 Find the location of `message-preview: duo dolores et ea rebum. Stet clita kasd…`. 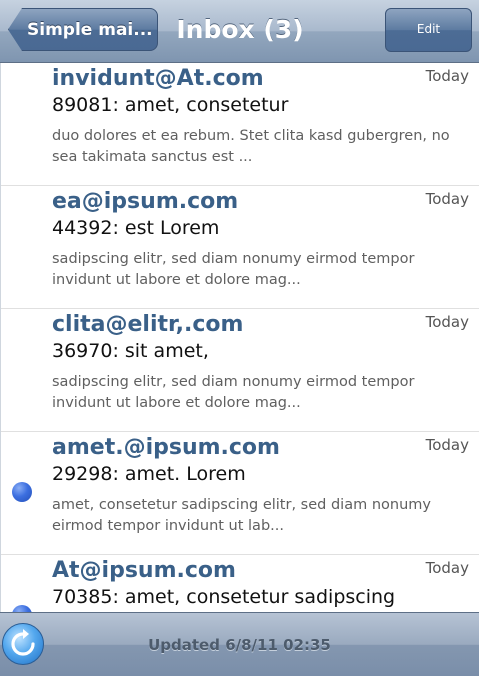

message-preview: duo dolores et ea rebum. Stet clita kasd… is located at coordinates (251, 146).